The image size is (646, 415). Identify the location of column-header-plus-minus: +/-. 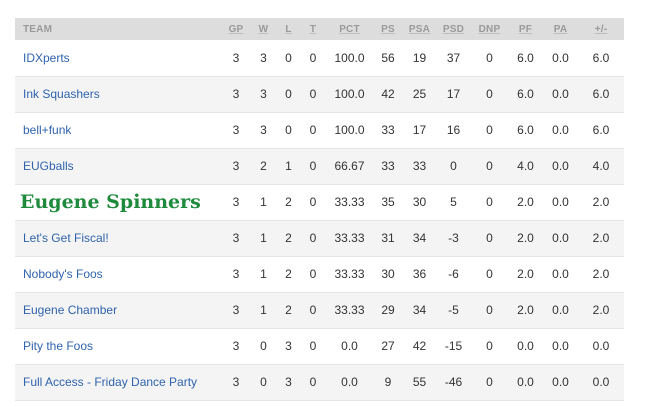
(601, 29).